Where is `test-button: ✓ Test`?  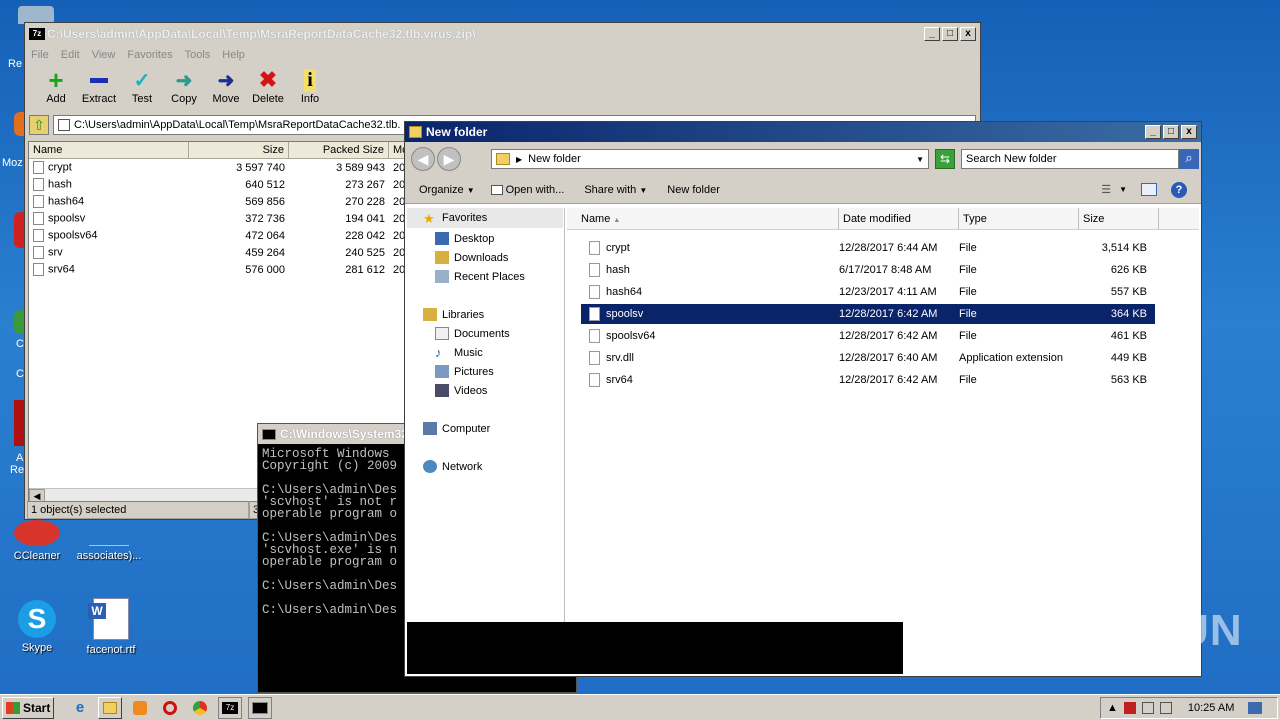
test-button: ✓ Test is located at coordinates (142, 85).